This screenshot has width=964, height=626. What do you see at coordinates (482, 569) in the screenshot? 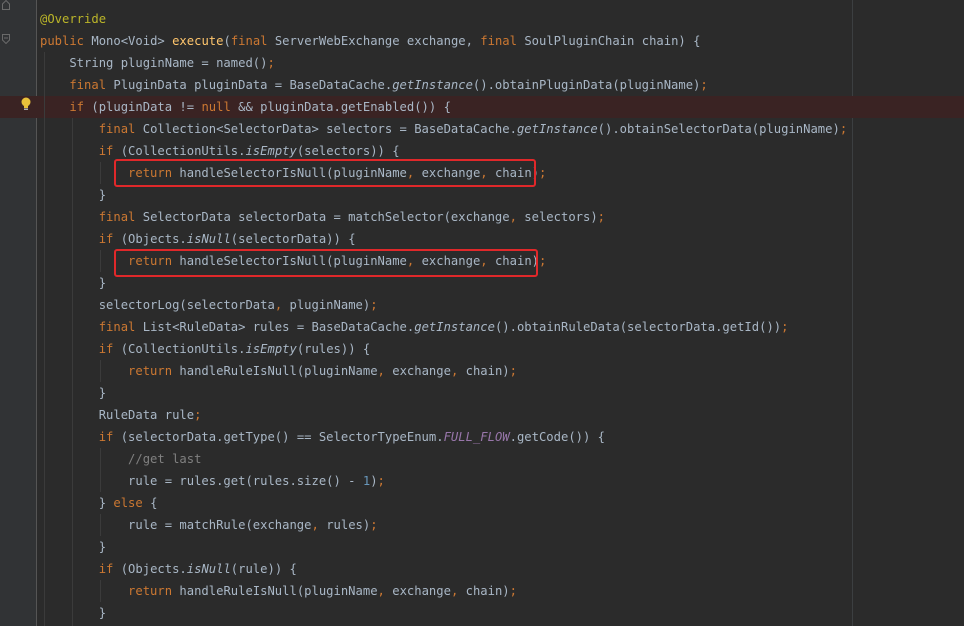
I see `code-line: if (Objects.isNull(rule)) {` at bounding box center [482, 569].